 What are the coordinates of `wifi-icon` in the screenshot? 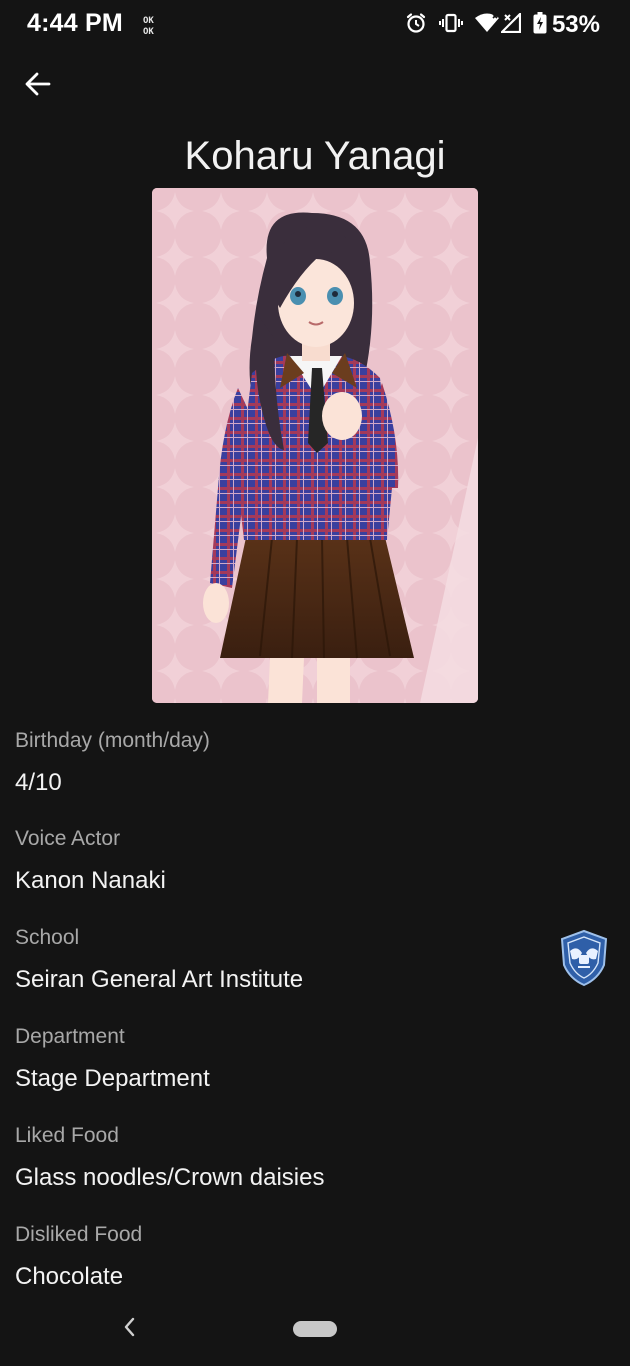 It's located at (486, 25).